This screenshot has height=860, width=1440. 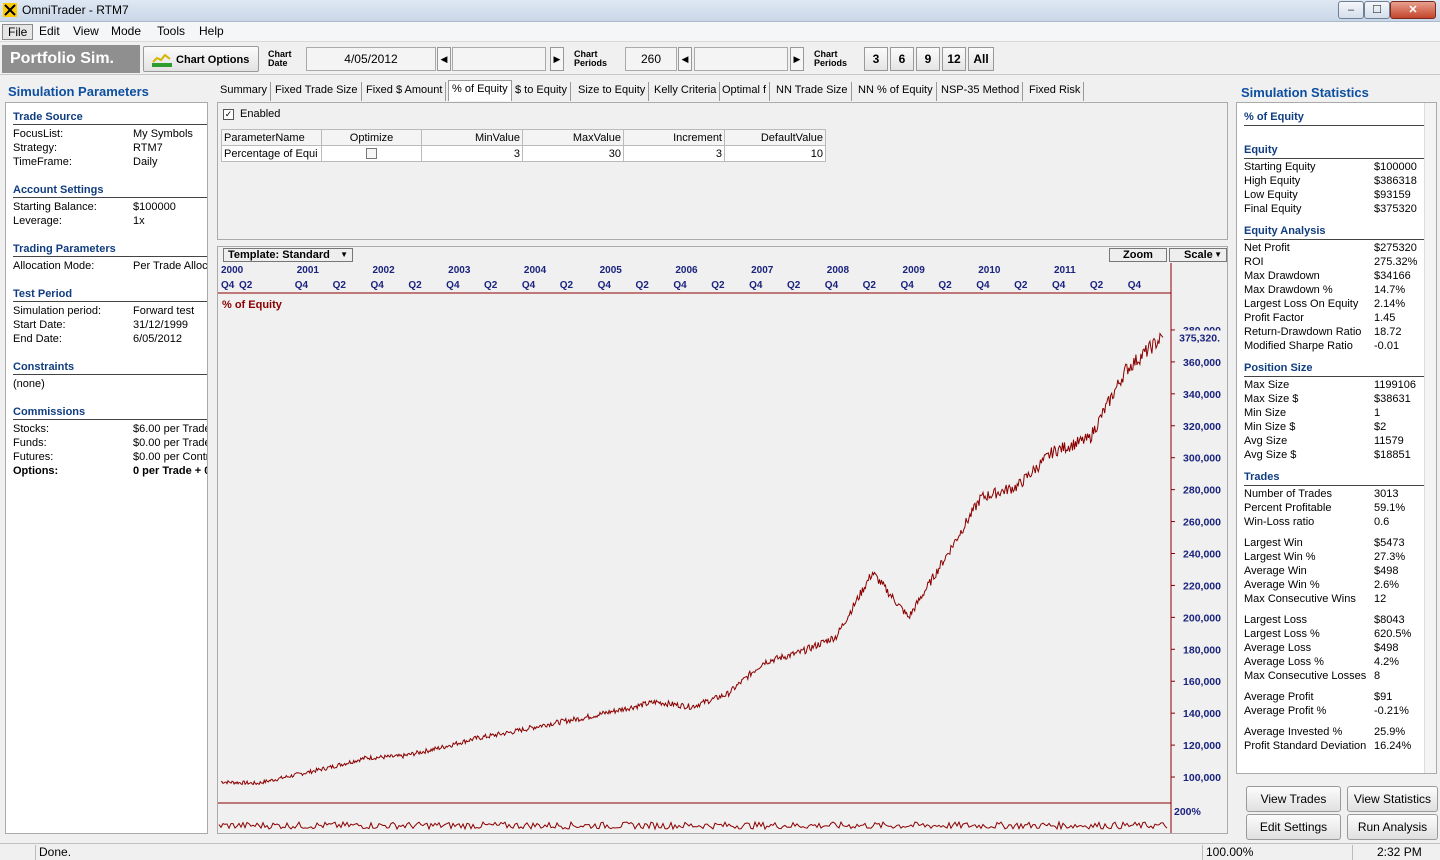 I want to click on cell-parameter-name: Percentage of Equi, so click(x=271, y=153).